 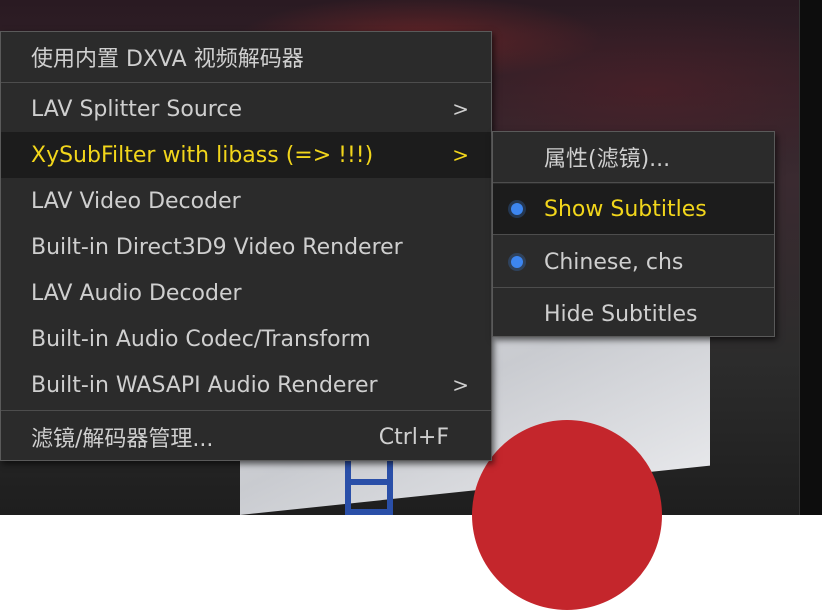 What do you see at coordinates (246, 109) in the screenshot?
I see `menu-item-lav-splitter: LAV Splitter Source >` at bounding box center [246, 109].